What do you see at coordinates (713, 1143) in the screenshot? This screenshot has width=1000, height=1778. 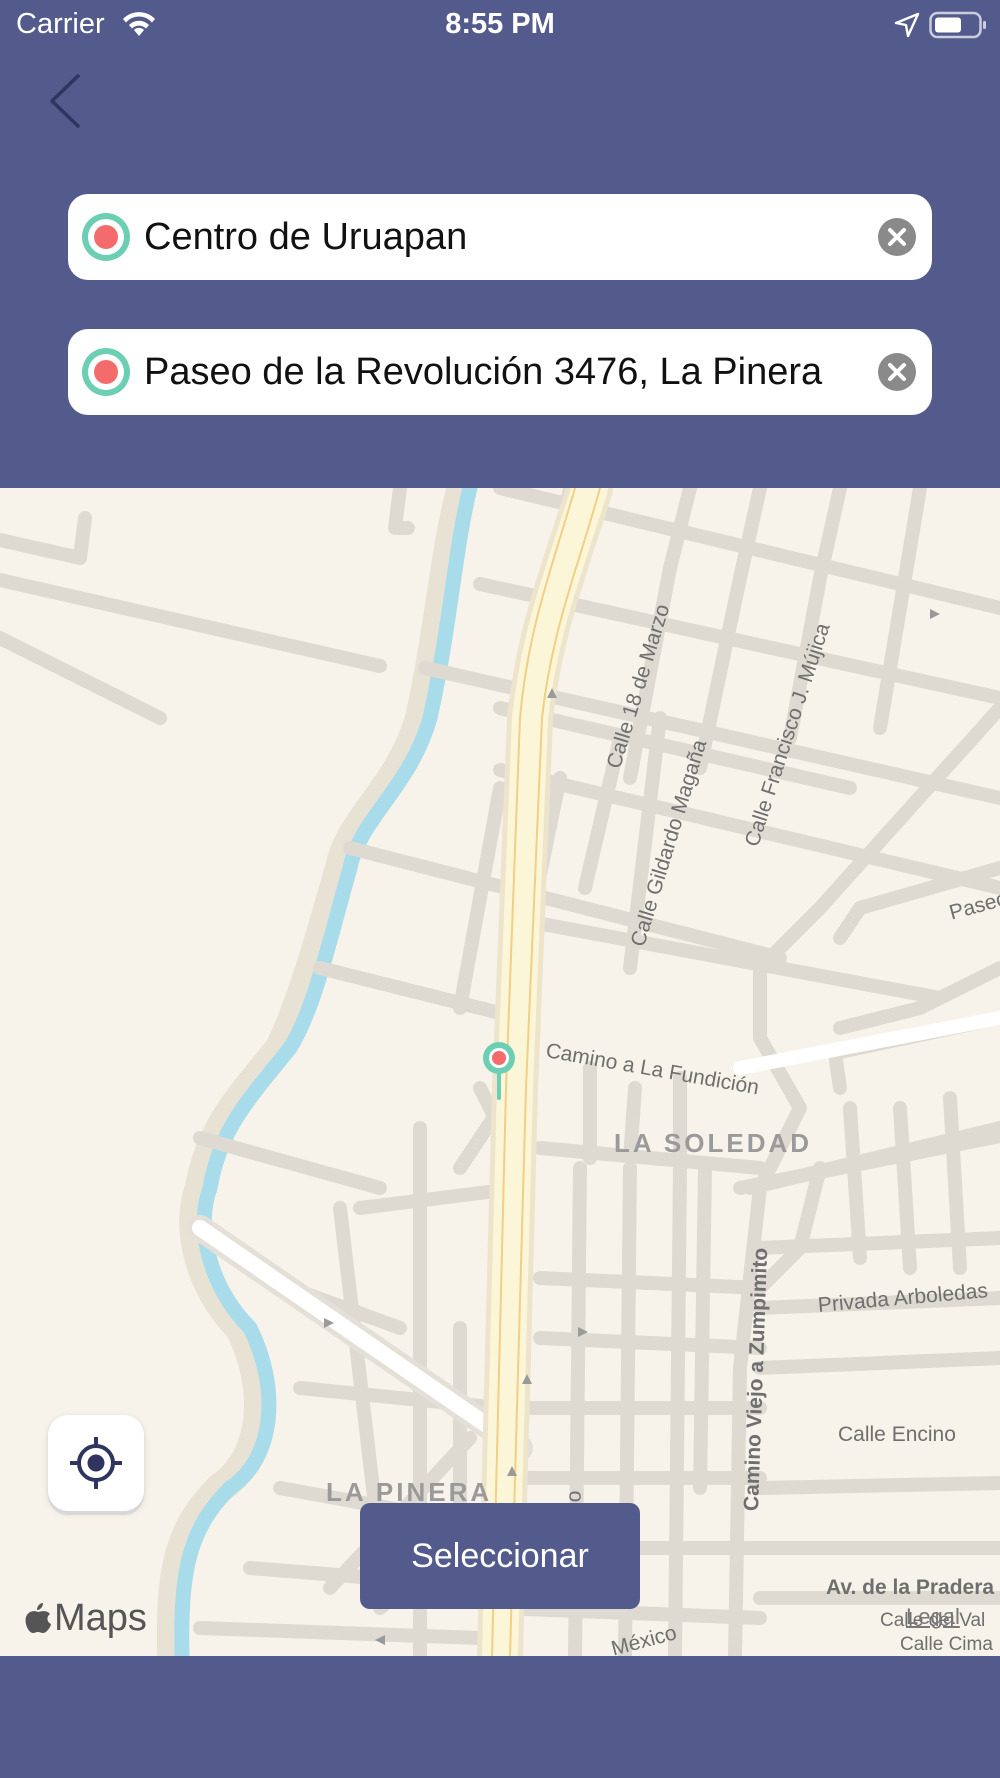 I see `map-district-label: LA SOLEDAD` at bounding box center [713, 1143].